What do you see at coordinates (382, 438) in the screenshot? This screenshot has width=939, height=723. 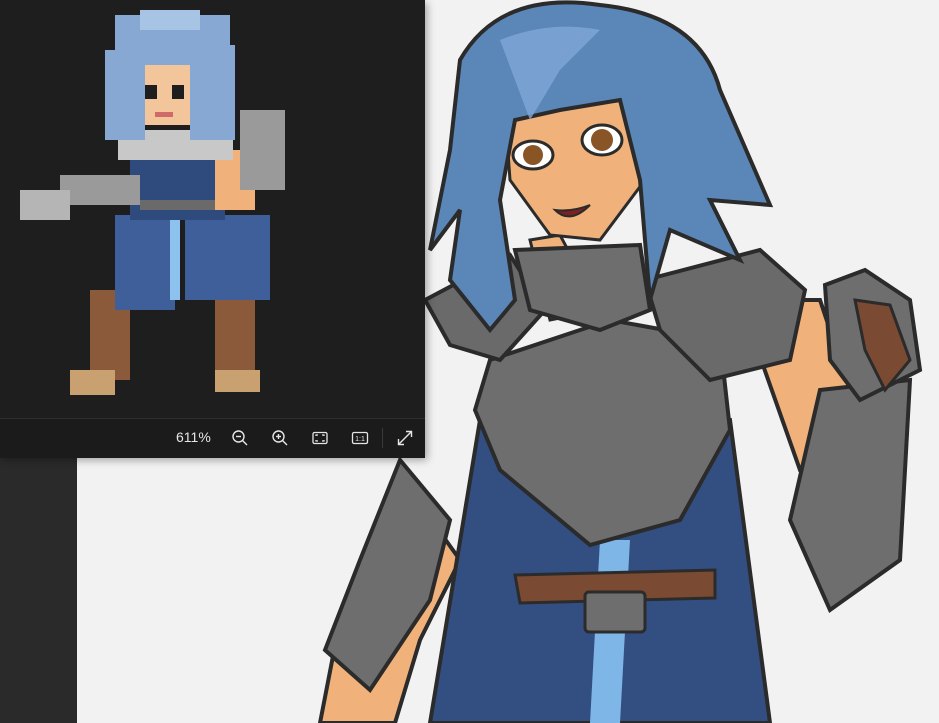 I see `toolbar-divider` at bounding box center [382, 438].